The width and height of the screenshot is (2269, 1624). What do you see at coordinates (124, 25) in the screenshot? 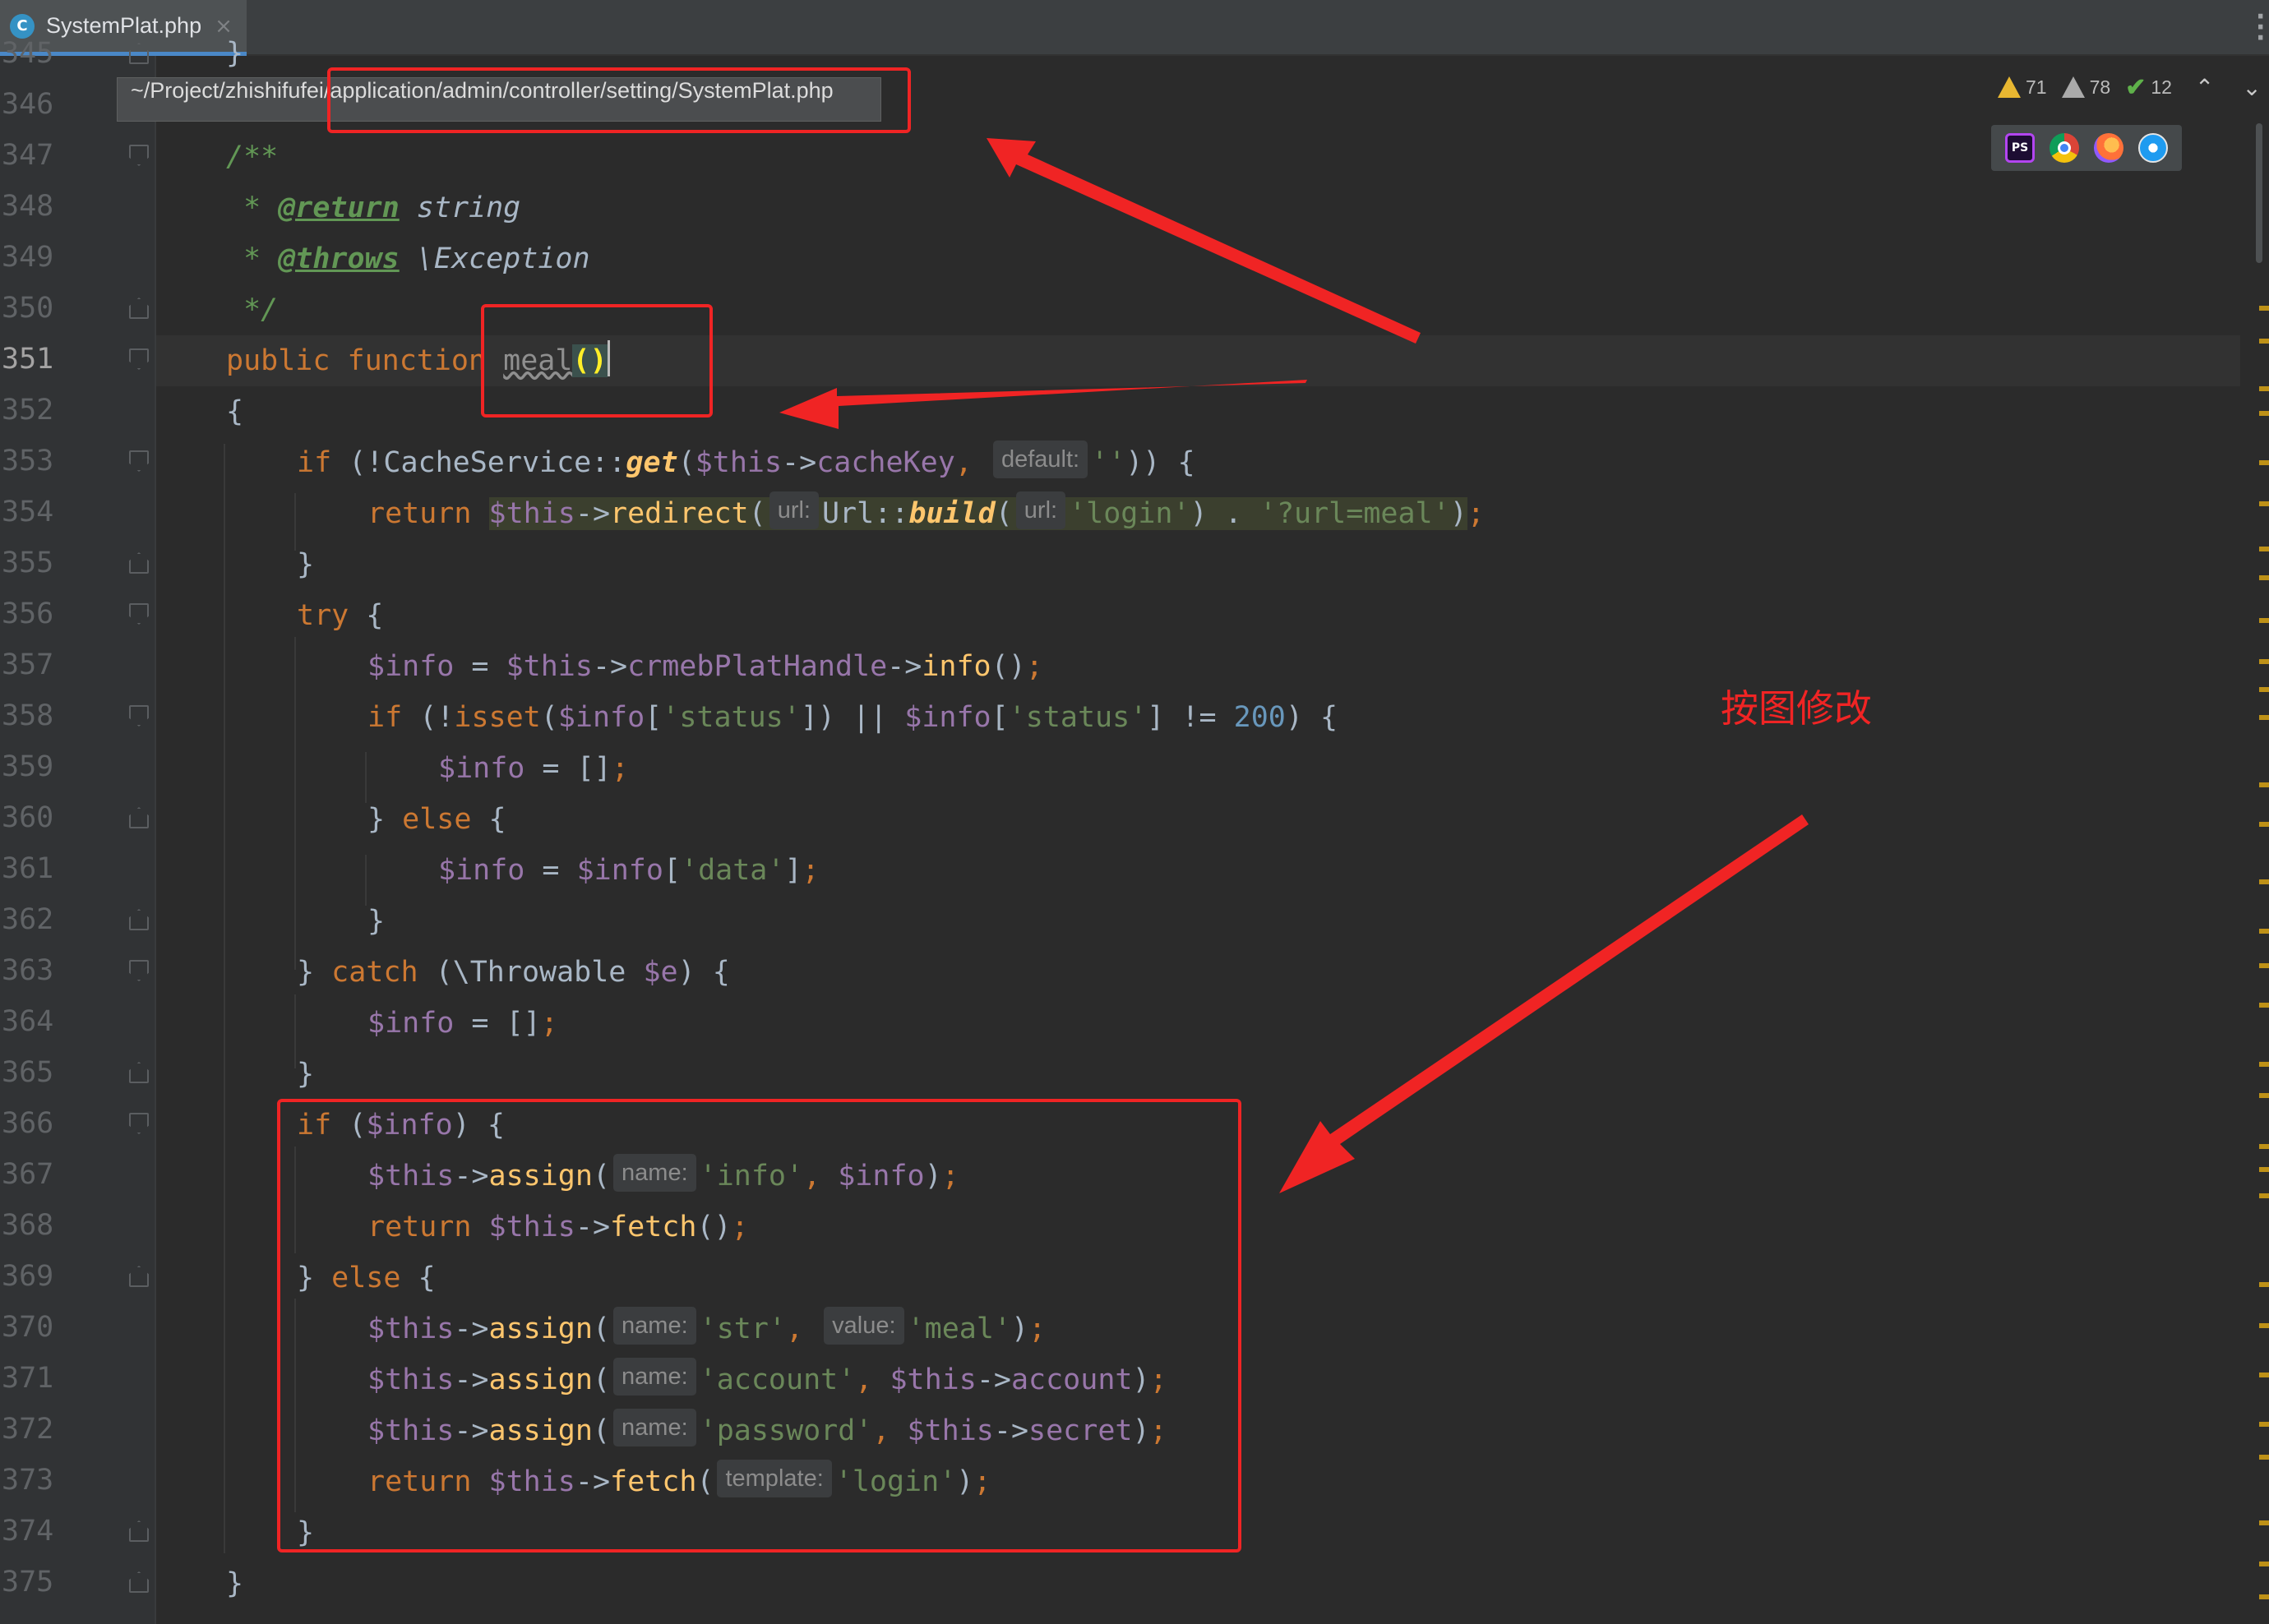
I see `tab-label: SystemPlat.php` at bounding box center [124, 25].